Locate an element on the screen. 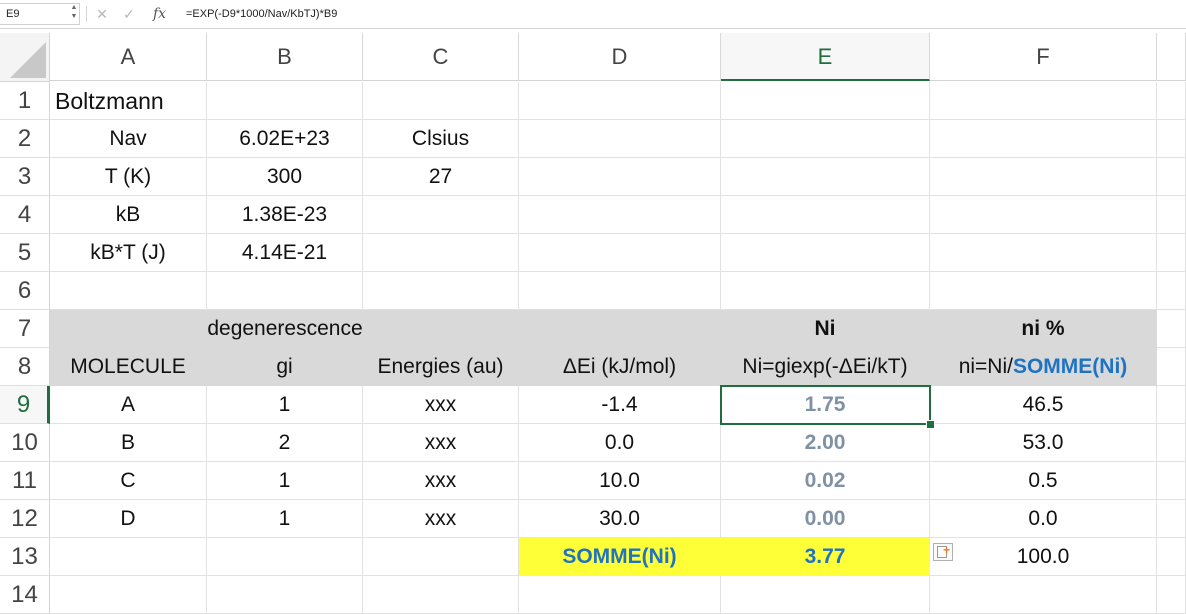 The height and width of the screenshot is (614, 1186). column-header-g is located at coordinates (1171, 57).